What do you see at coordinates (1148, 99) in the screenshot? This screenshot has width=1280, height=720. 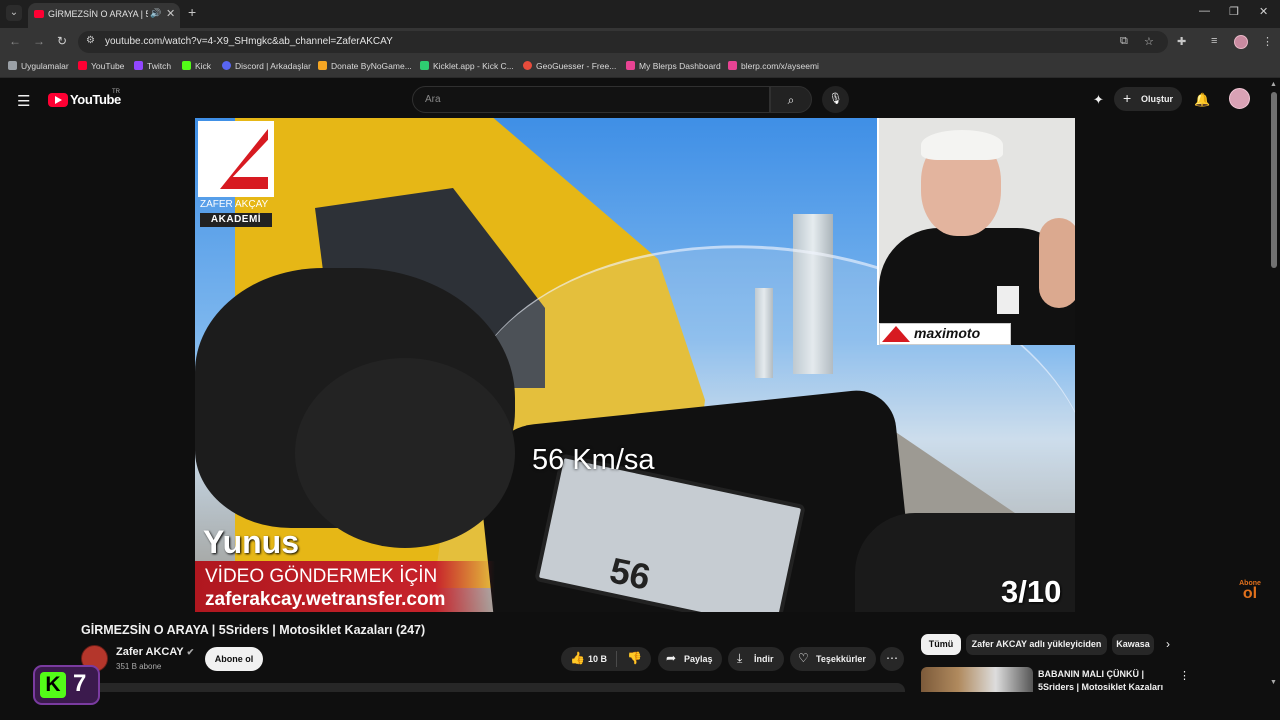 I see `create-button: + Oluştur` at bounding box center [1148, 99].